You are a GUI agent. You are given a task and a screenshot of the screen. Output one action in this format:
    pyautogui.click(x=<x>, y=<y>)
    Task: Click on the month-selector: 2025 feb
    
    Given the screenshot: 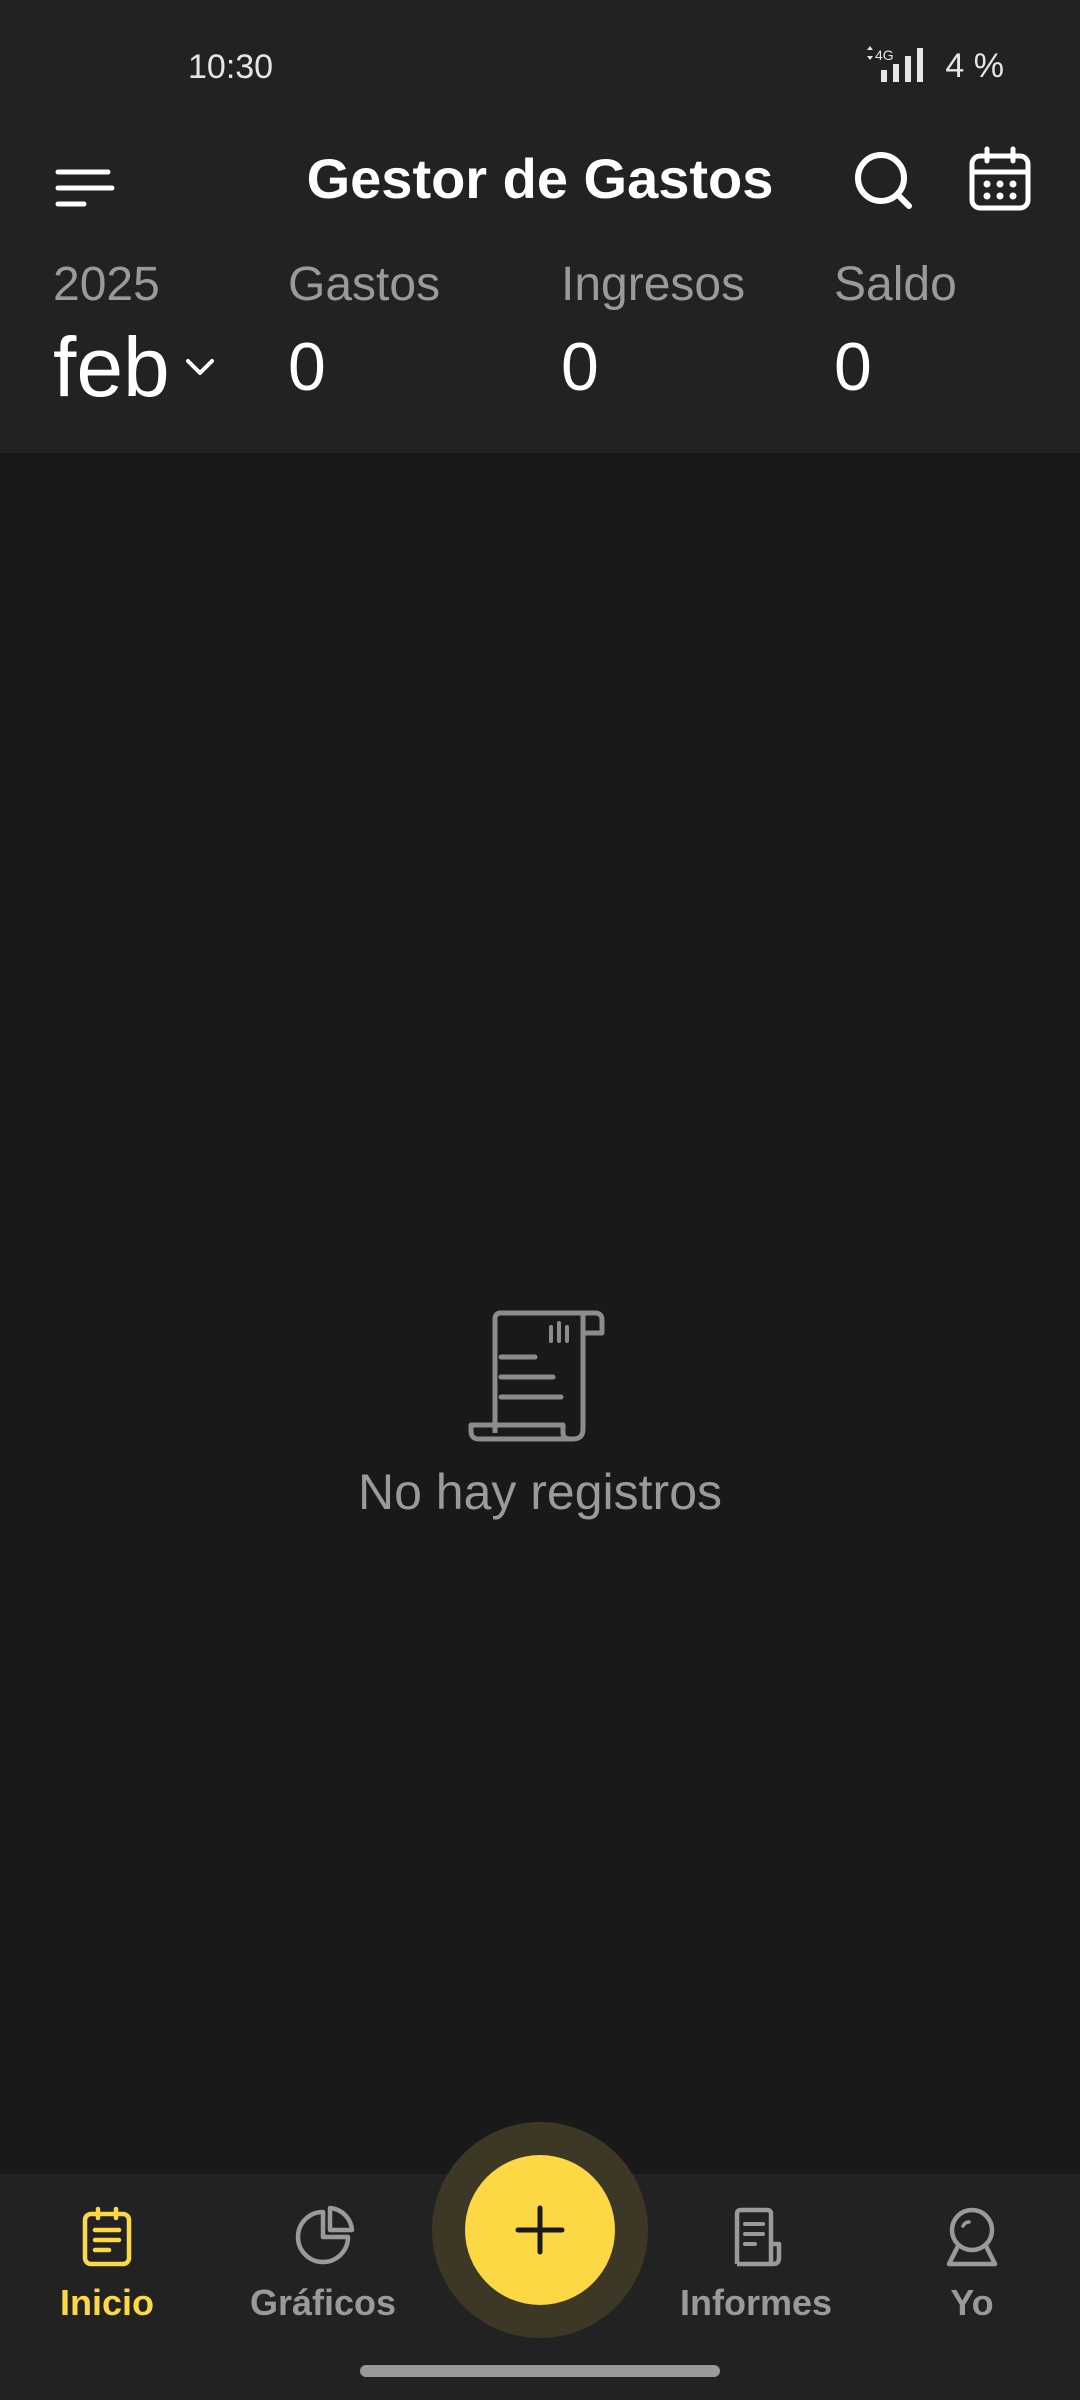 What is the action you would take?
    pyautogui.click(x=135, y=336)
    